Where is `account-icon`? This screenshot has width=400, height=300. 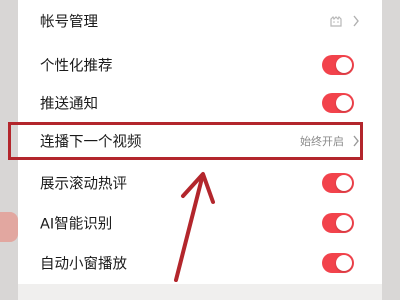 account-icon is located at coordinates (336, 21).